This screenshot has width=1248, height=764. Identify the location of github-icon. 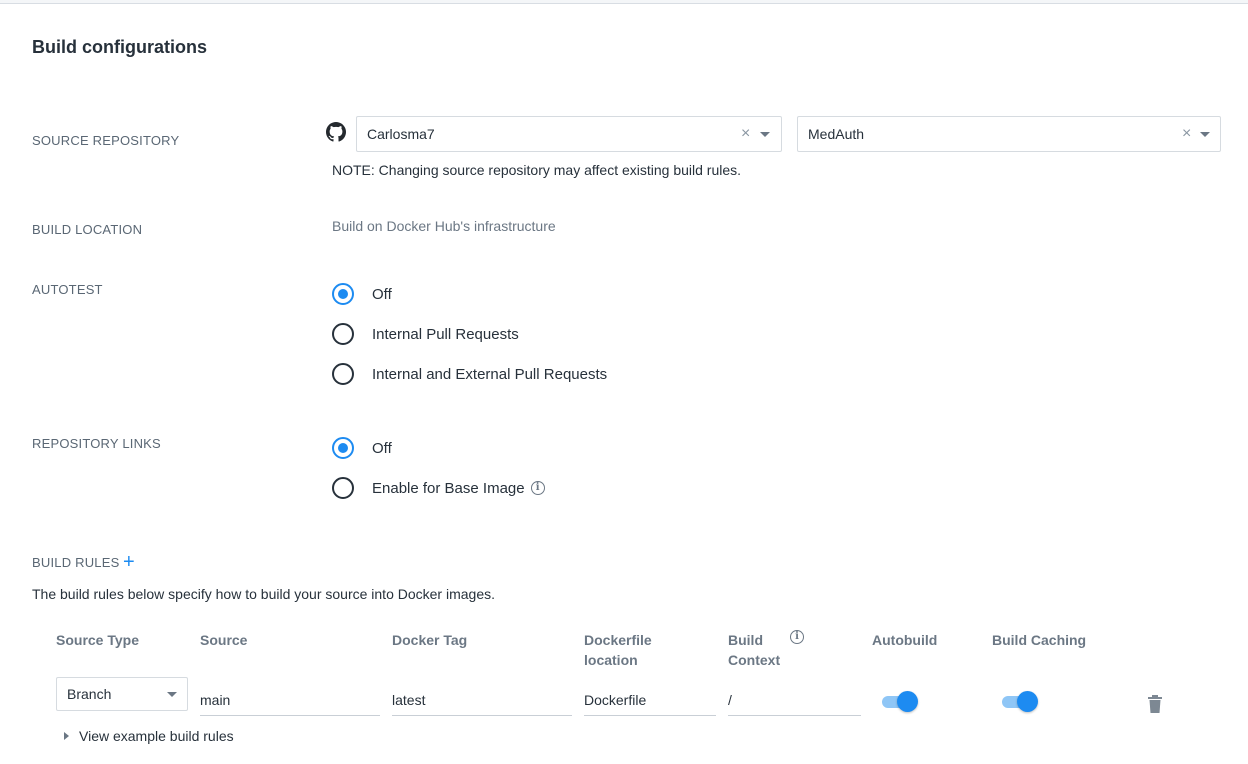
(336, 132).